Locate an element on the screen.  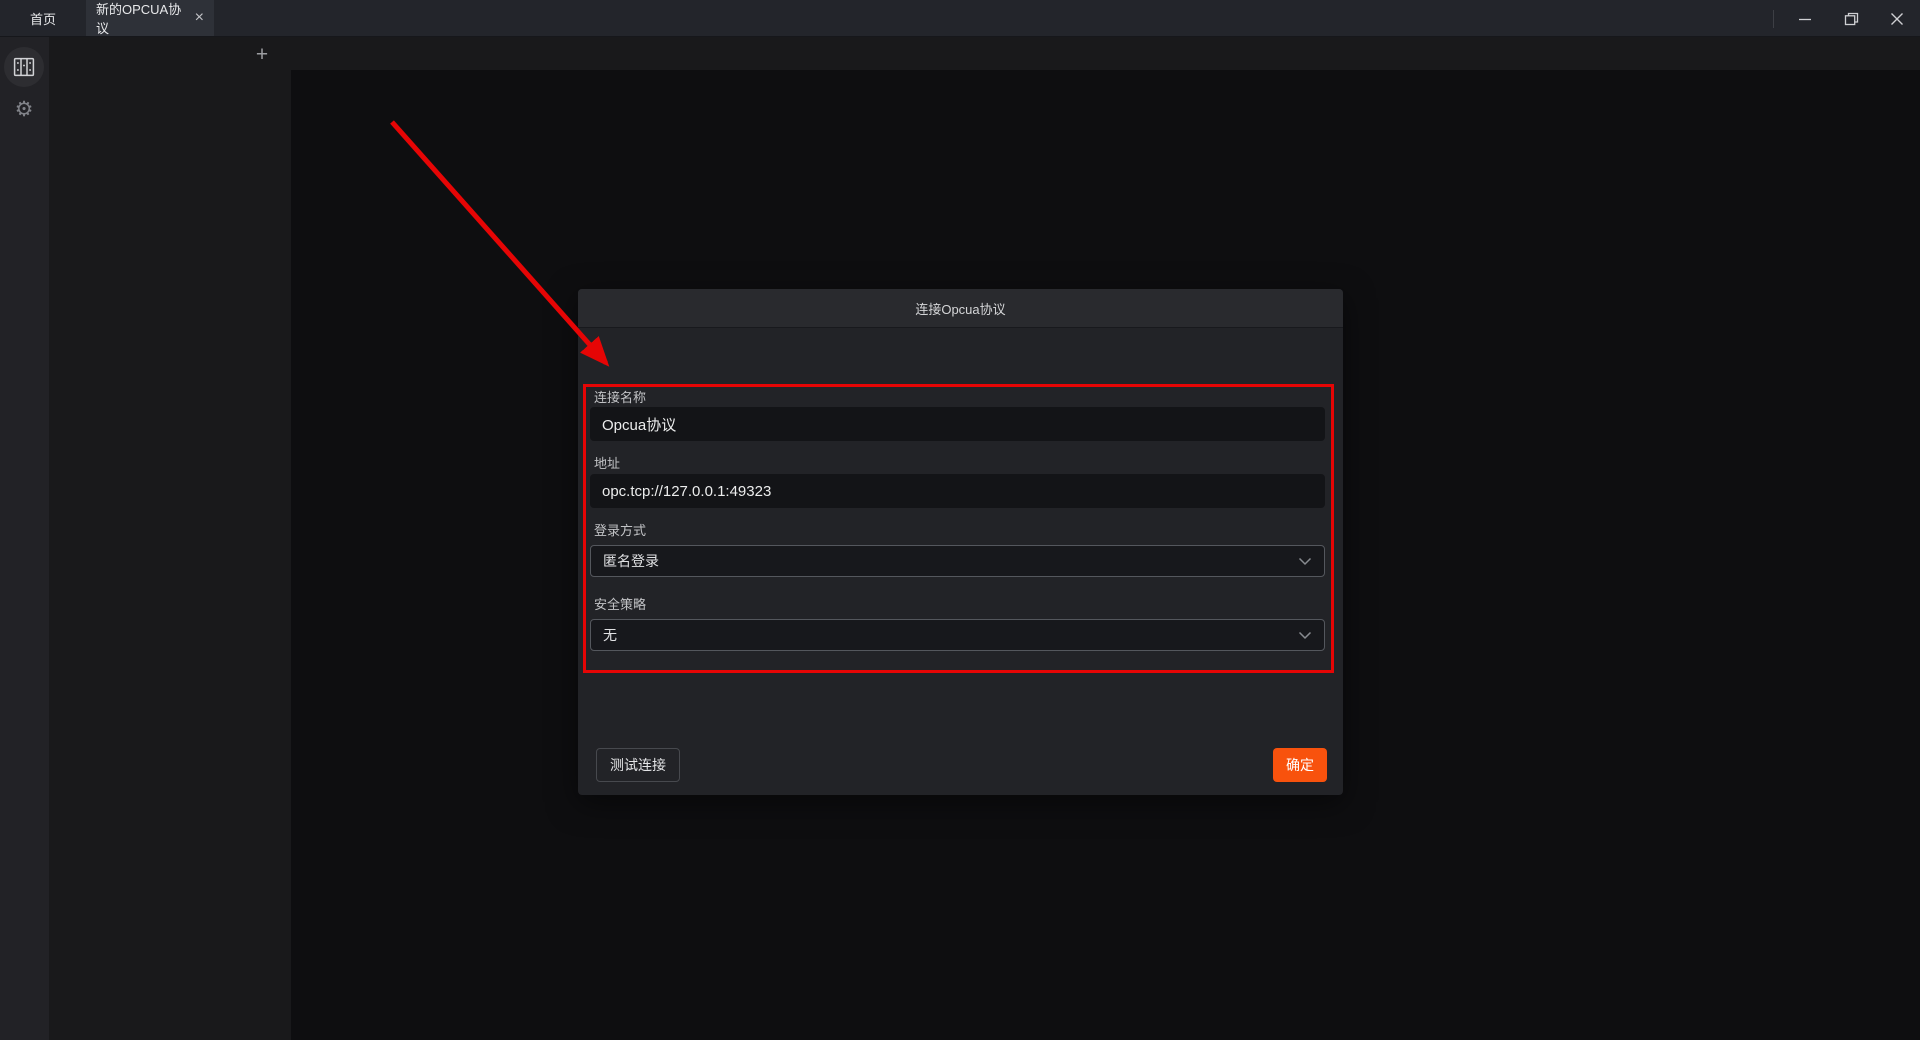
security-policy-select: 无 is located at coordinates (957, 635).